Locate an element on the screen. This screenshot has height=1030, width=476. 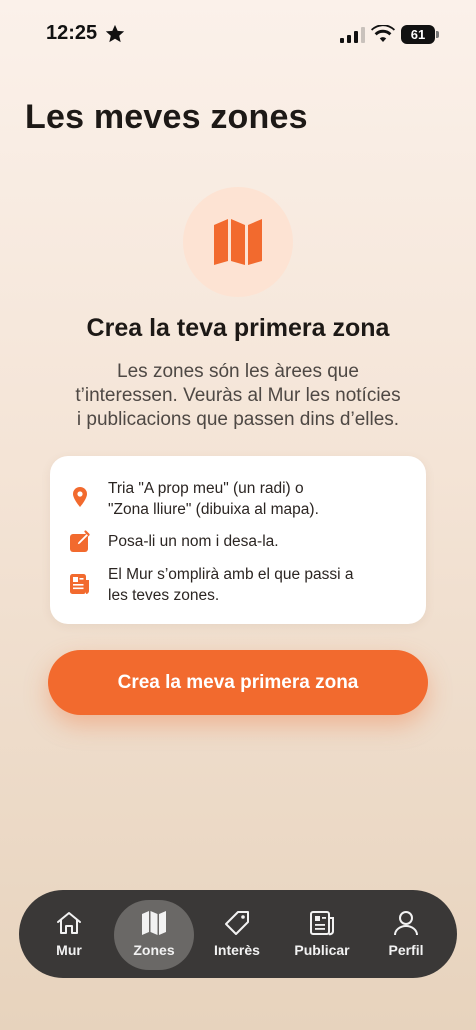
home-icon is located at coordinates (69, 923).